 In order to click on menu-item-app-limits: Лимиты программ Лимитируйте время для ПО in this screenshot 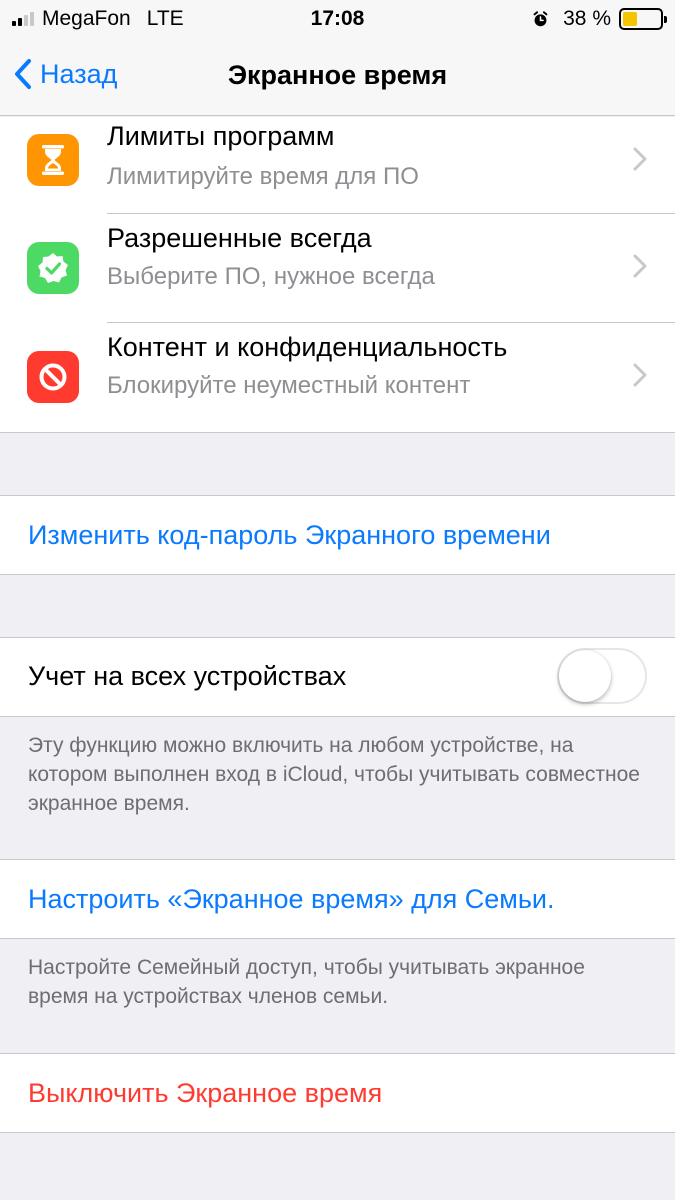, I will do `click(337, 165)`.